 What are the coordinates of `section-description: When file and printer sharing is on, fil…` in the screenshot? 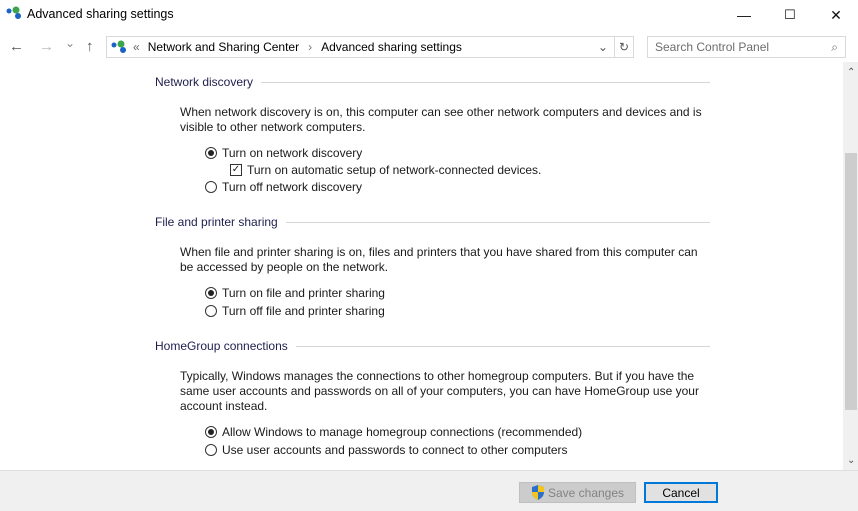 It's located at (439, 259).